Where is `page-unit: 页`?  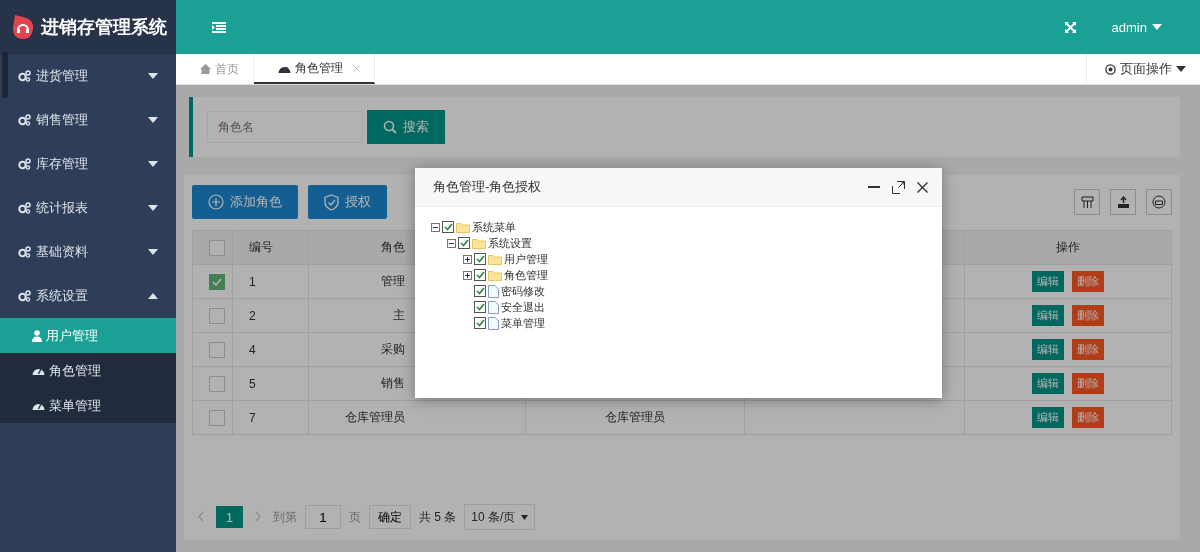 page-unit: 页 is located at coordinates (355, 517).